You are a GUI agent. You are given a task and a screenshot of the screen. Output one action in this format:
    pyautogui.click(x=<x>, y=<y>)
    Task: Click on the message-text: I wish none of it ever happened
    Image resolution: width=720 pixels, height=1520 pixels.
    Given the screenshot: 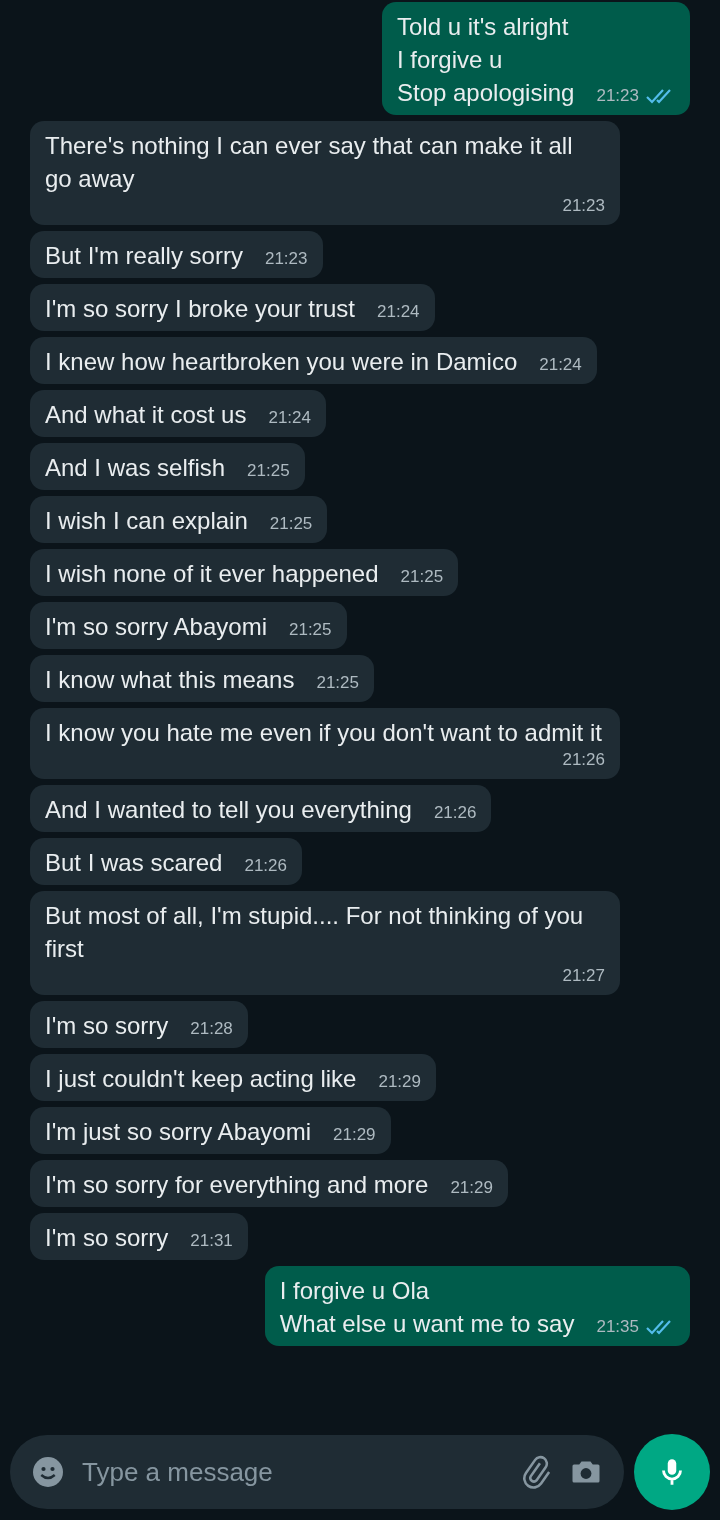 What is the action you would take?
    pyautogui.click(x=212, y=574)
    